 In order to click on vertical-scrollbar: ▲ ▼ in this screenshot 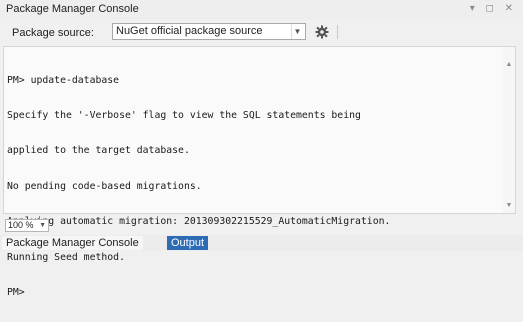, I will do `click(509, 130)`.